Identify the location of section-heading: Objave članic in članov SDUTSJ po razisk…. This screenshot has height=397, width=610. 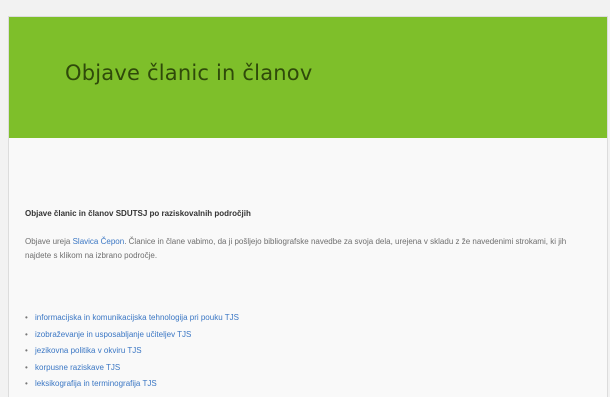
(138, 213).